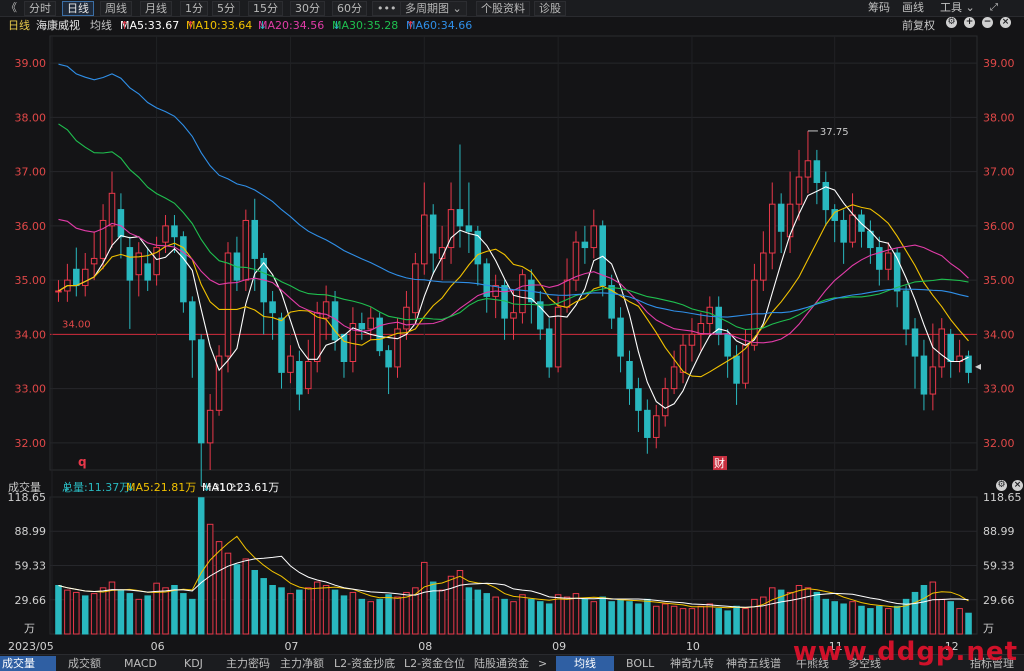 This screenshot has height=671, width=1024. What do you see at coordinates (692, 663) in the screenshot?
I see `tab-nine-turn: 神奇九转` at bounding box center [692, 663].